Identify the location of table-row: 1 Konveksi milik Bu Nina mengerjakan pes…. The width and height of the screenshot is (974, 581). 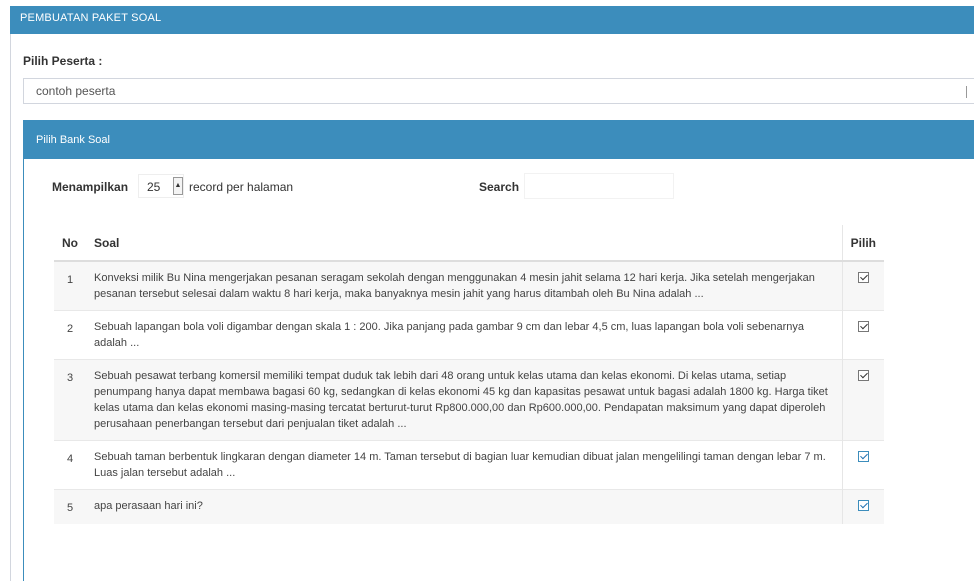
(469, 285).